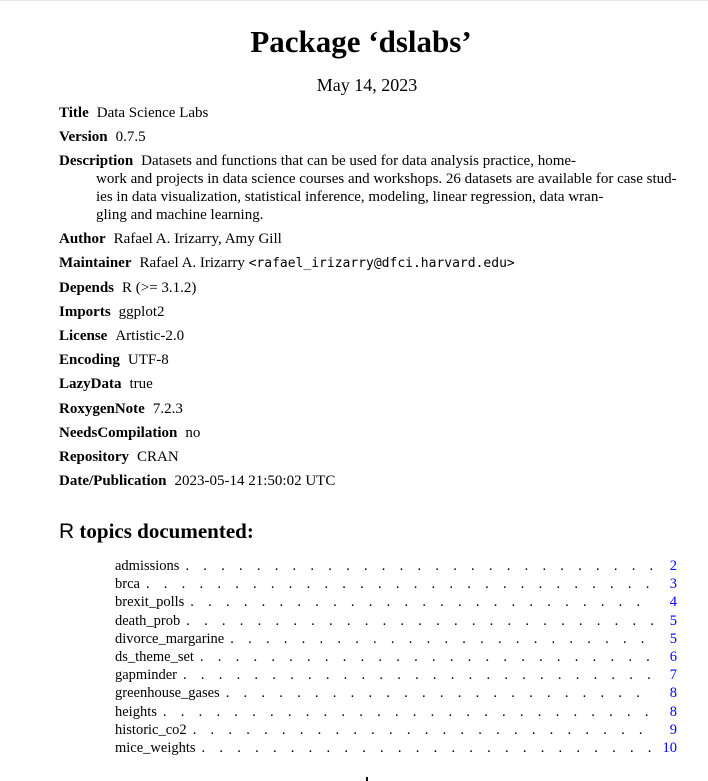  Describe the element at coordinates (94, 457) in the screenshot. I see `field-key: Repository` at that location.